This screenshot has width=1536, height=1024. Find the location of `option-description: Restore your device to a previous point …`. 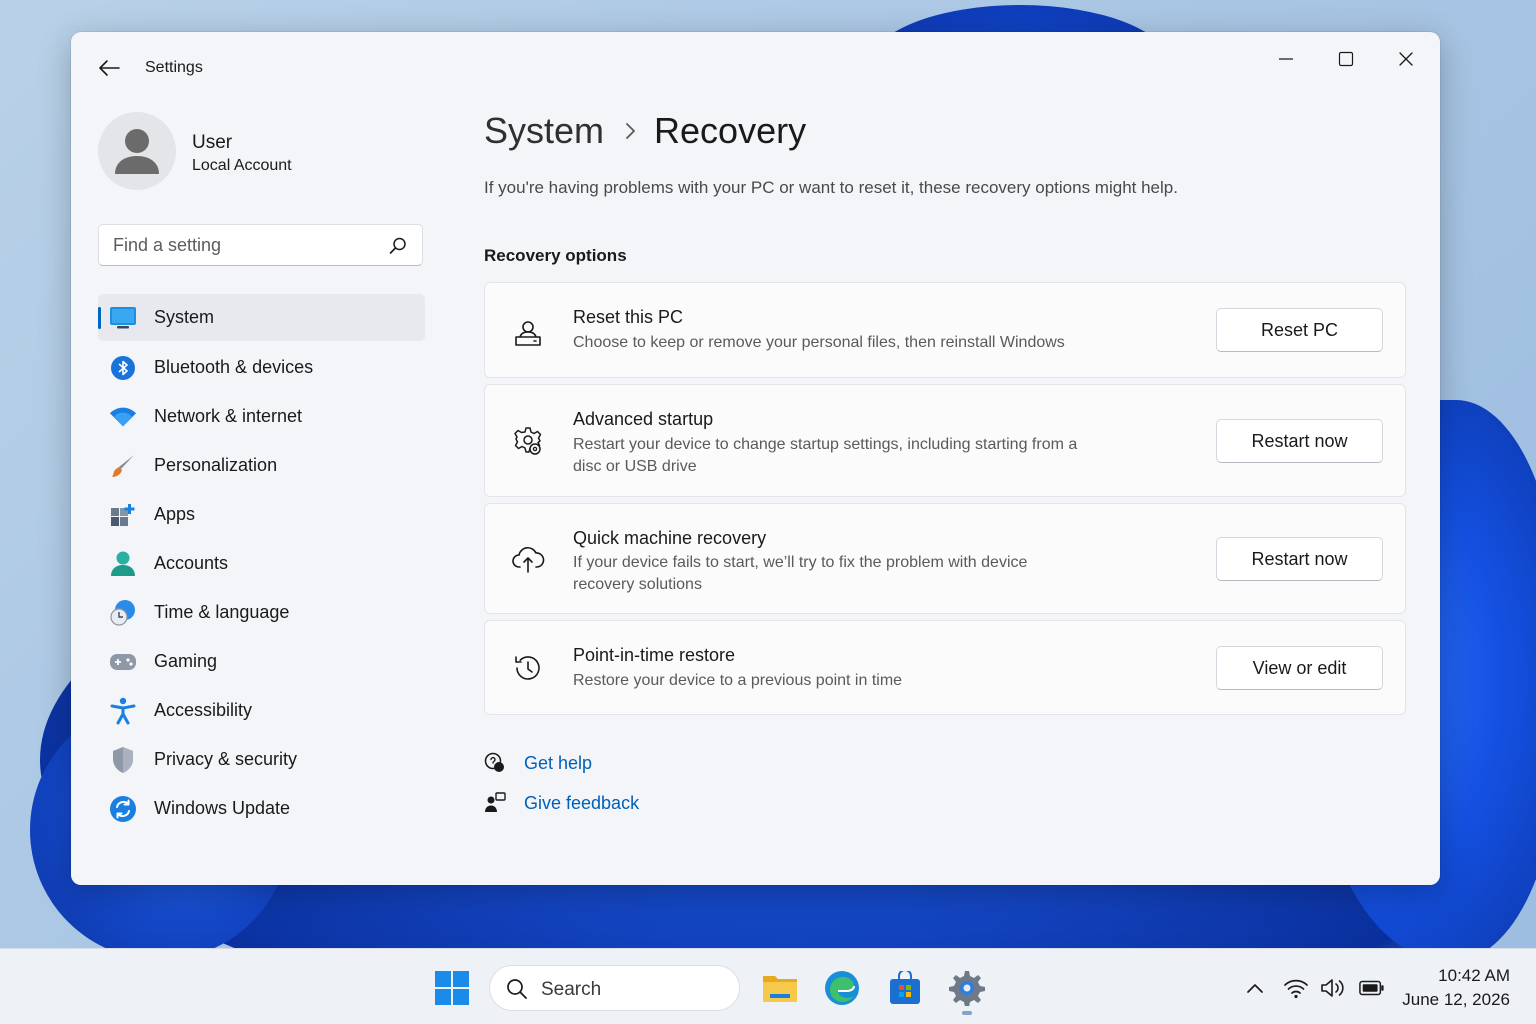

option-description: Restore your device to a previous point … is located at coordinates (738, 680).